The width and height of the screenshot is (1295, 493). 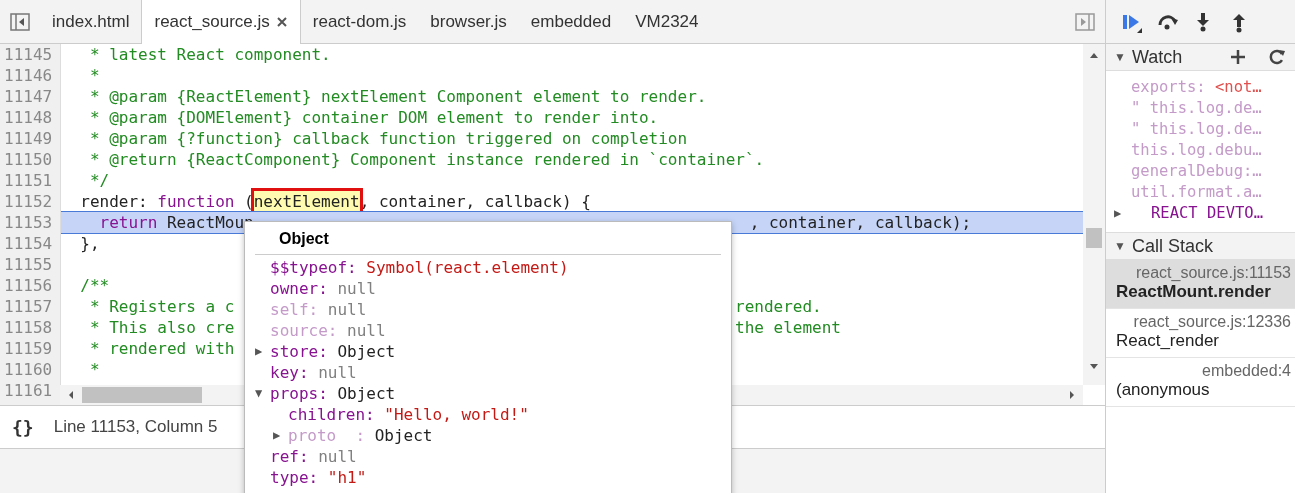 I want to click on line-number: 11145, so click(x=28, y=54).